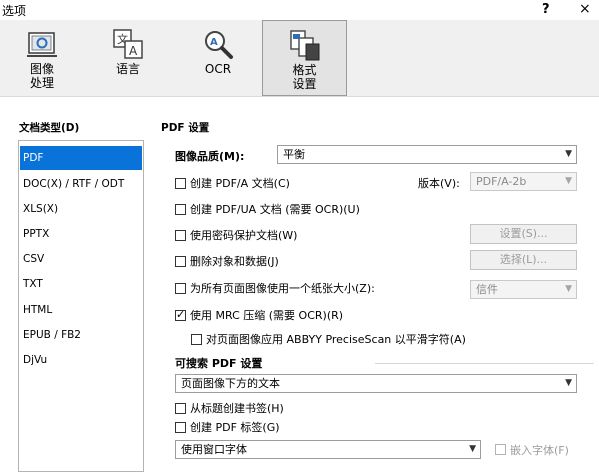 This screenshot has width=599, height=476. What do you see at coordinates (185, 128) in the screenshot?
I see `pdf-settings-heading: PDF 设置` at bounding box center [185, 128].